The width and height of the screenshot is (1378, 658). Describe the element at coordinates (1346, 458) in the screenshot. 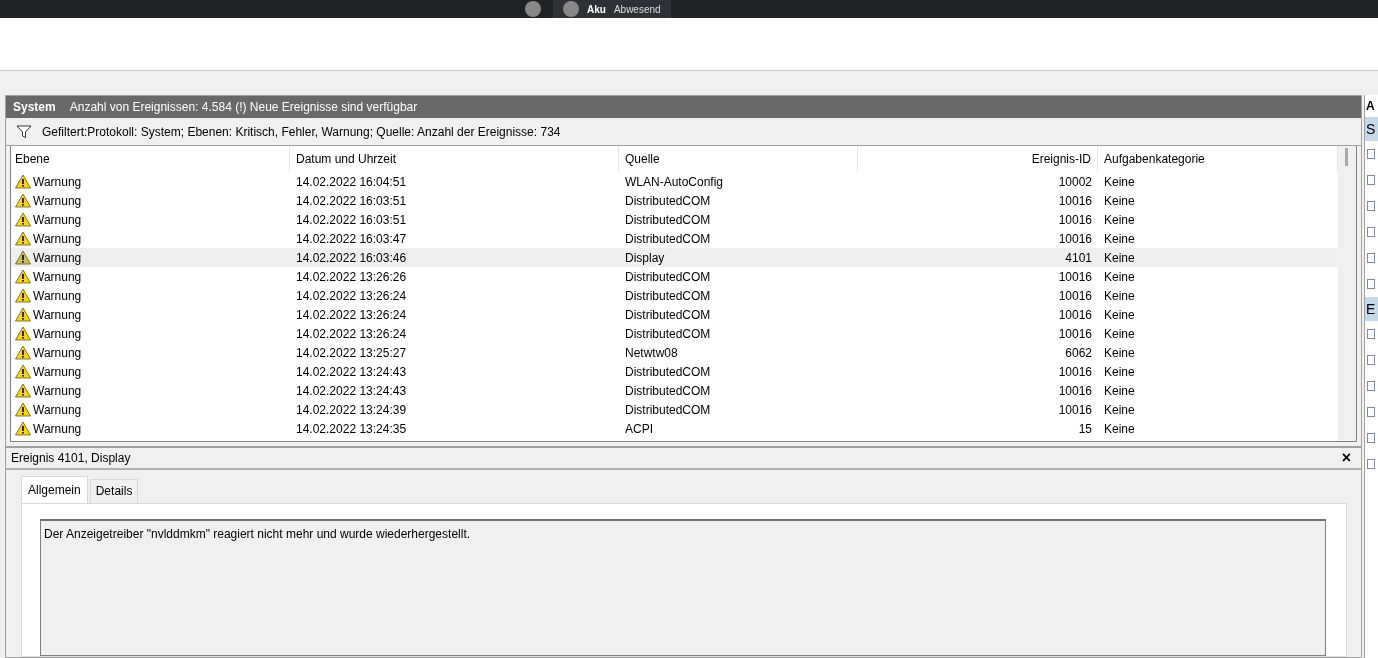

I see `close-button: ×` at that location.